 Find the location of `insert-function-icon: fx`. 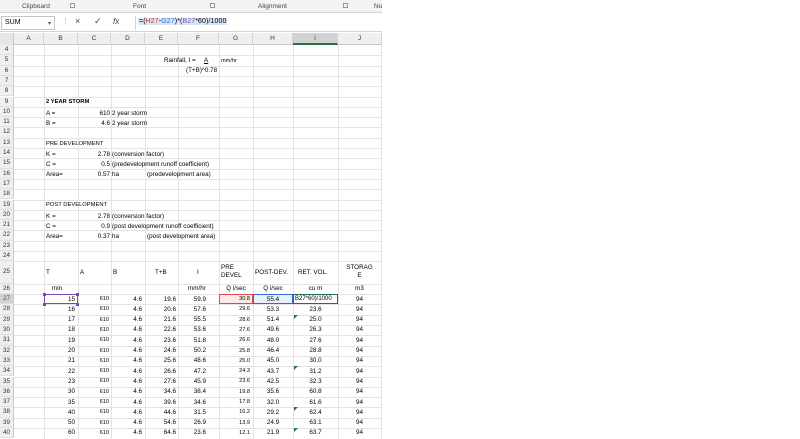

insert-function-icon: fx is located at coordinates (116, 21).